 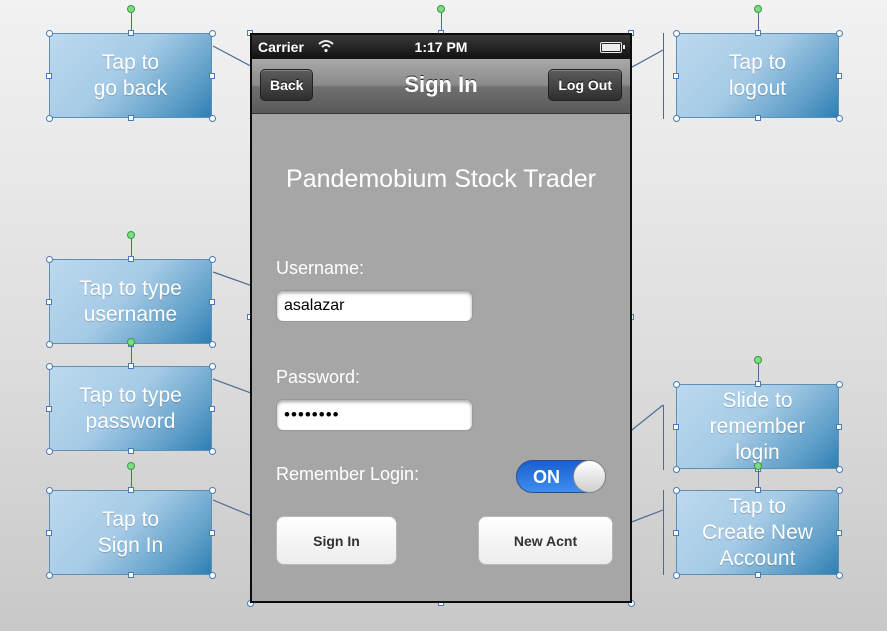 What do you see at coordinates (546, 477) in the screenshot?
I see `toggle-state: ON` at bounding box center [546, 477].